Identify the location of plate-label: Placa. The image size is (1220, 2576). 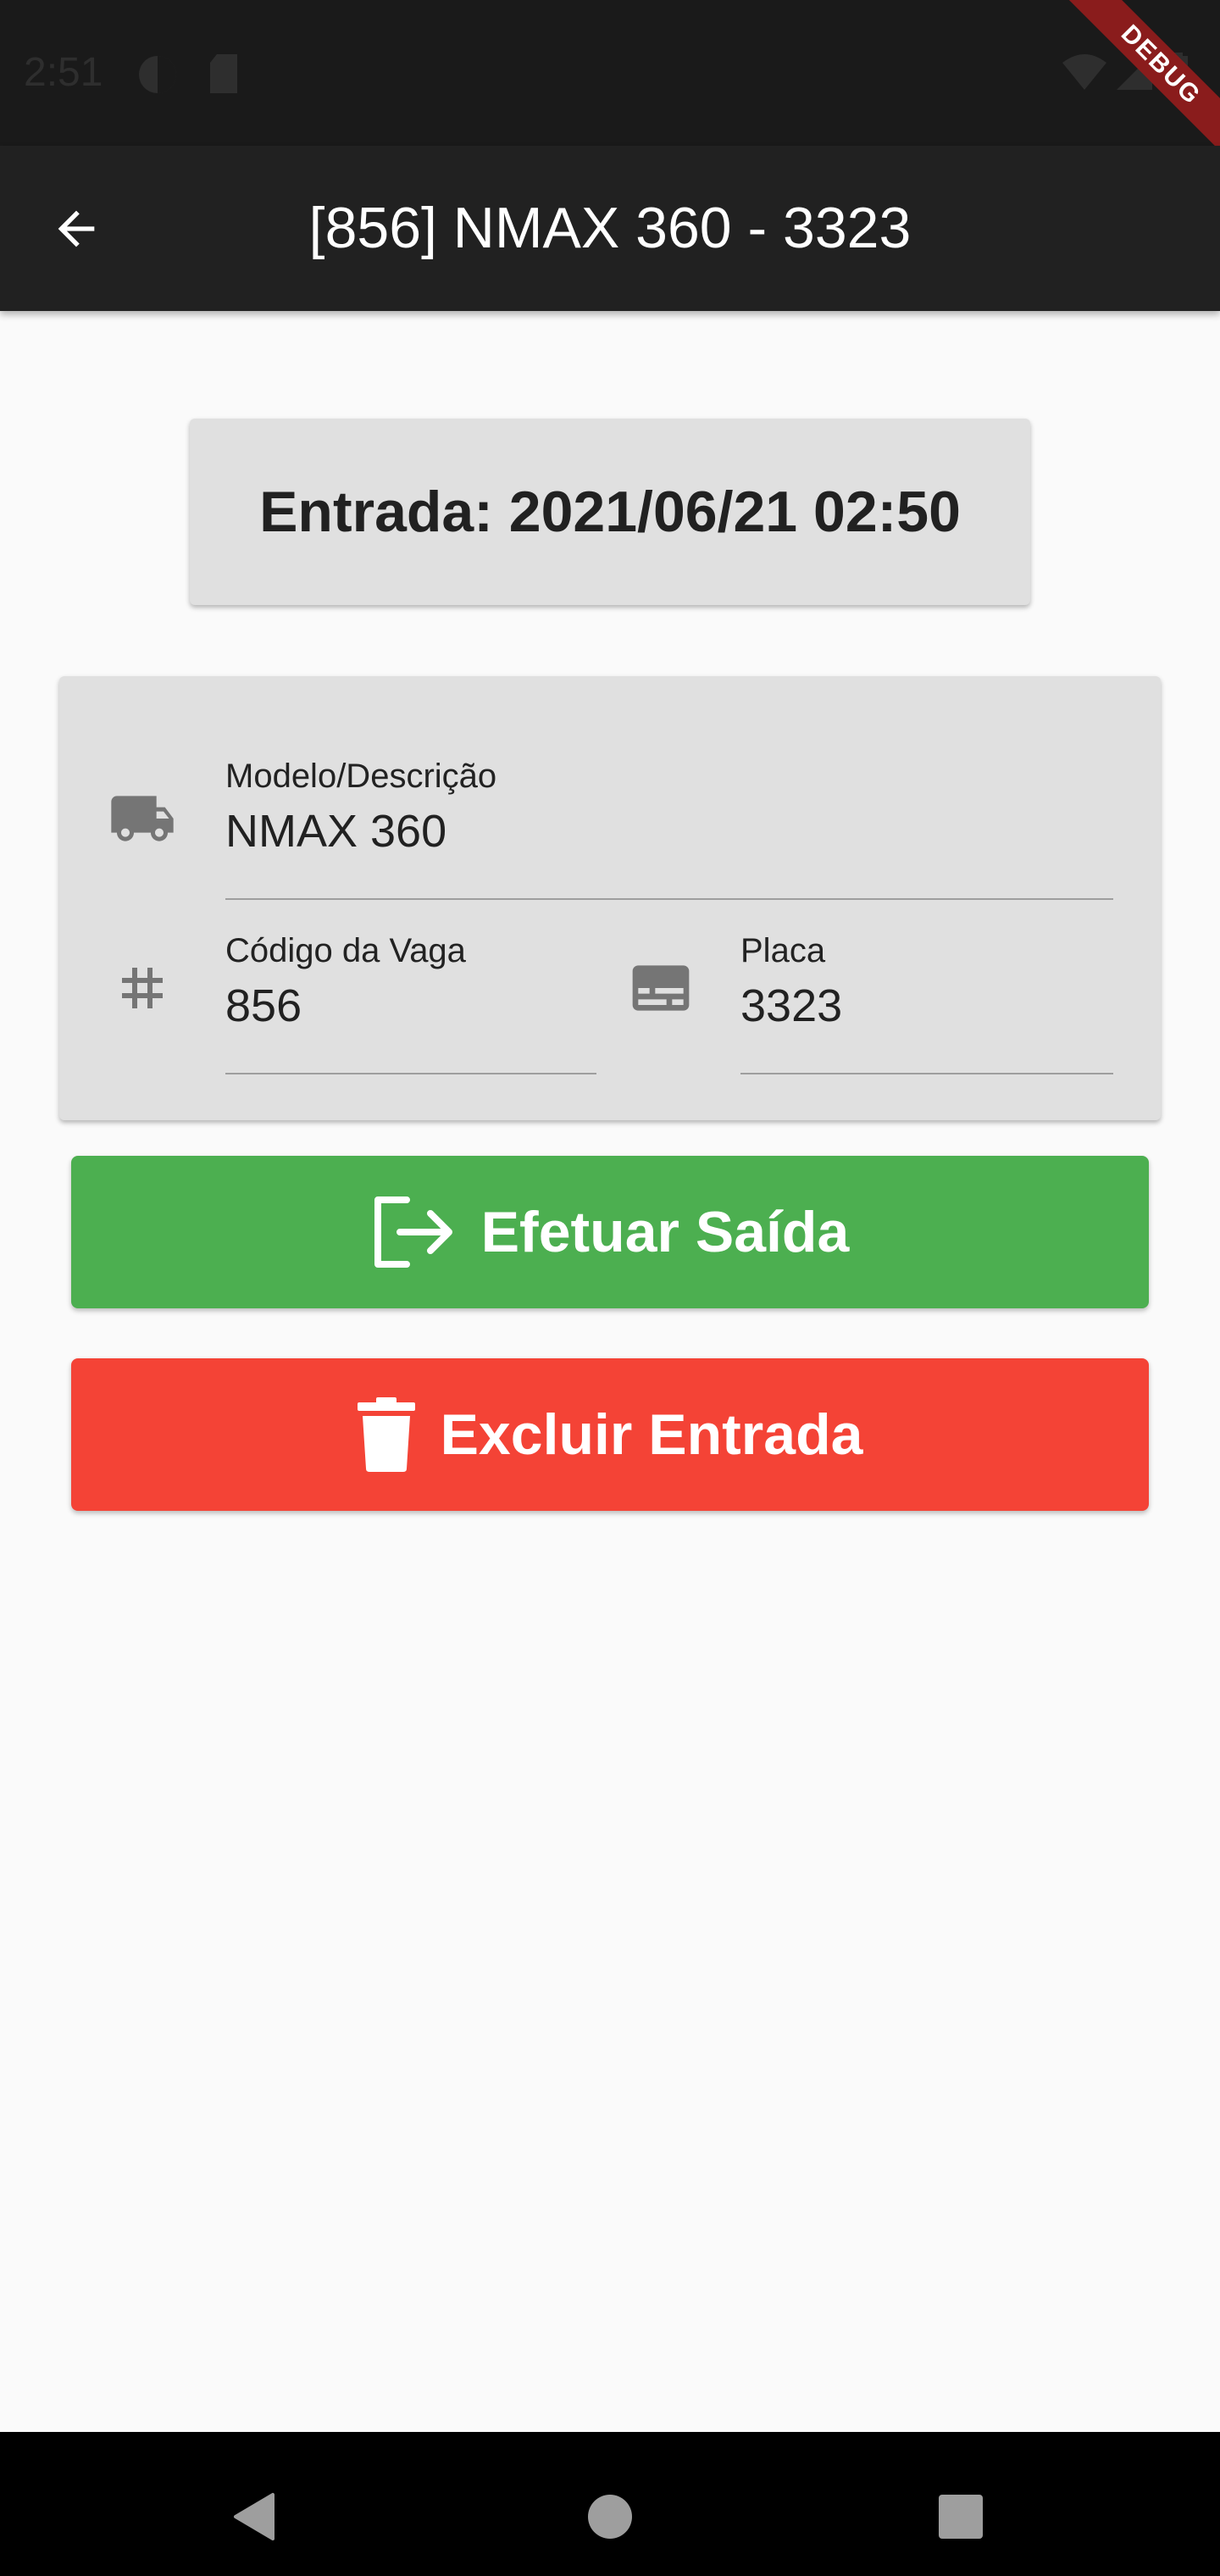
(783, 950).